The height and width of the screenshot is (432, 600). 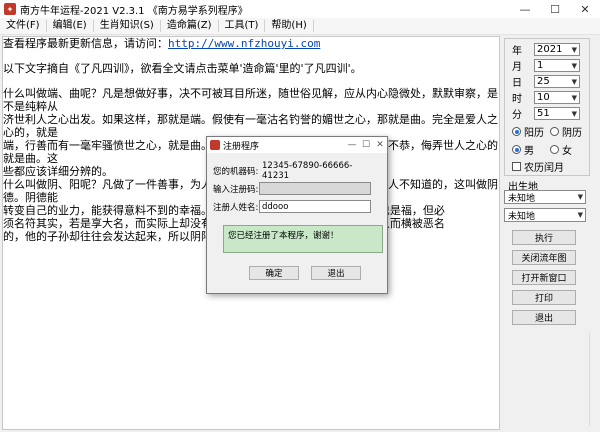 What do you see at coordinates (517, 99) in the screenshot?
I see `hour-label: 时` at bounding box center [517, 99].